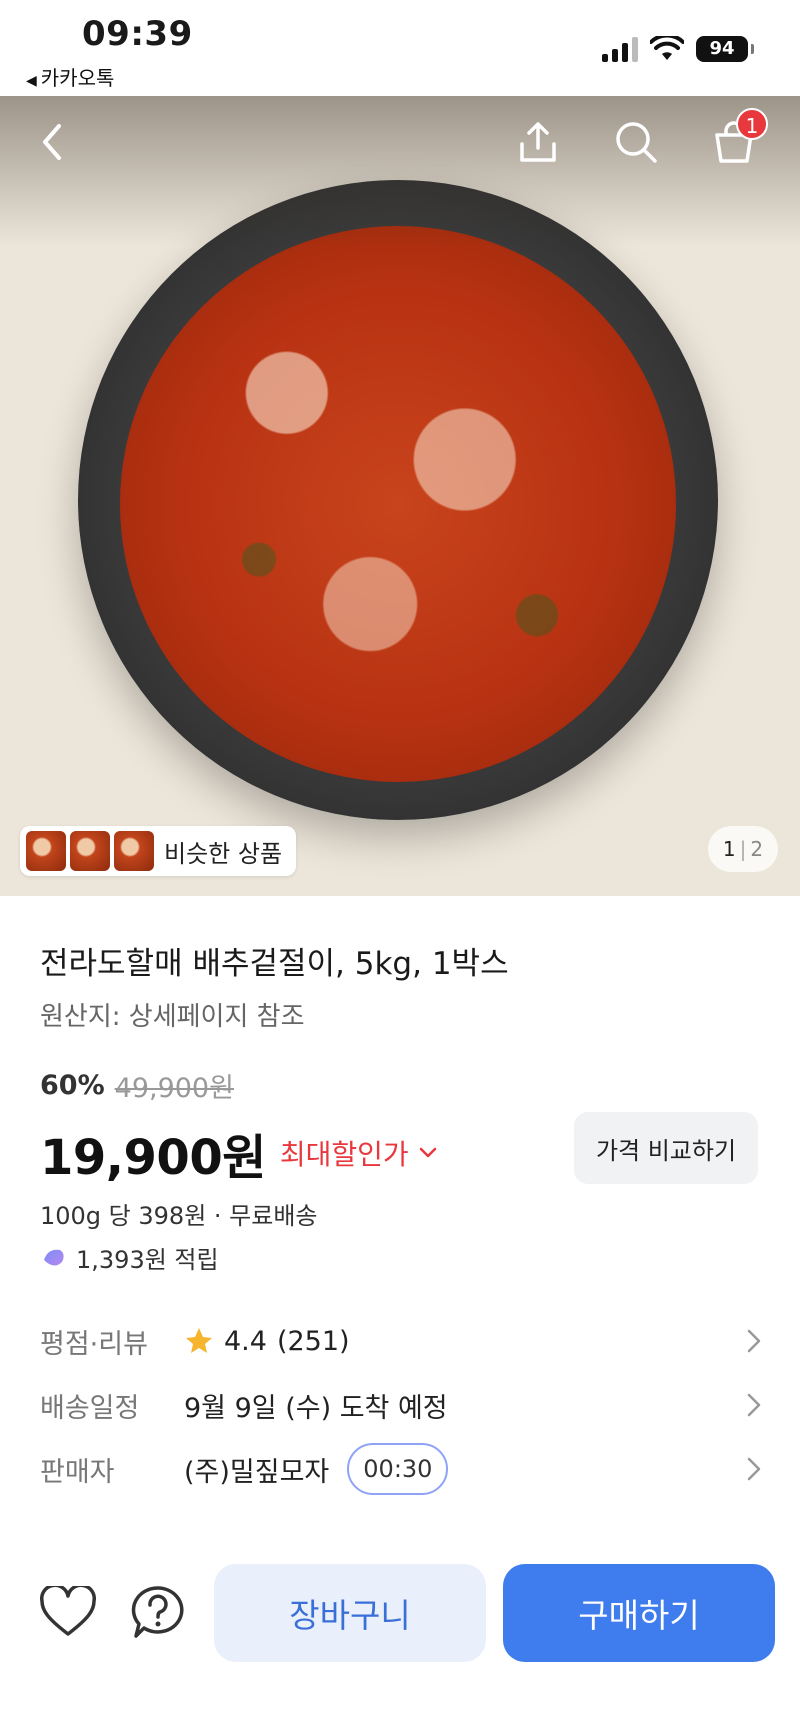  I want to click on max-discount-dropdown: 최대할인가, so click(358, 1153).